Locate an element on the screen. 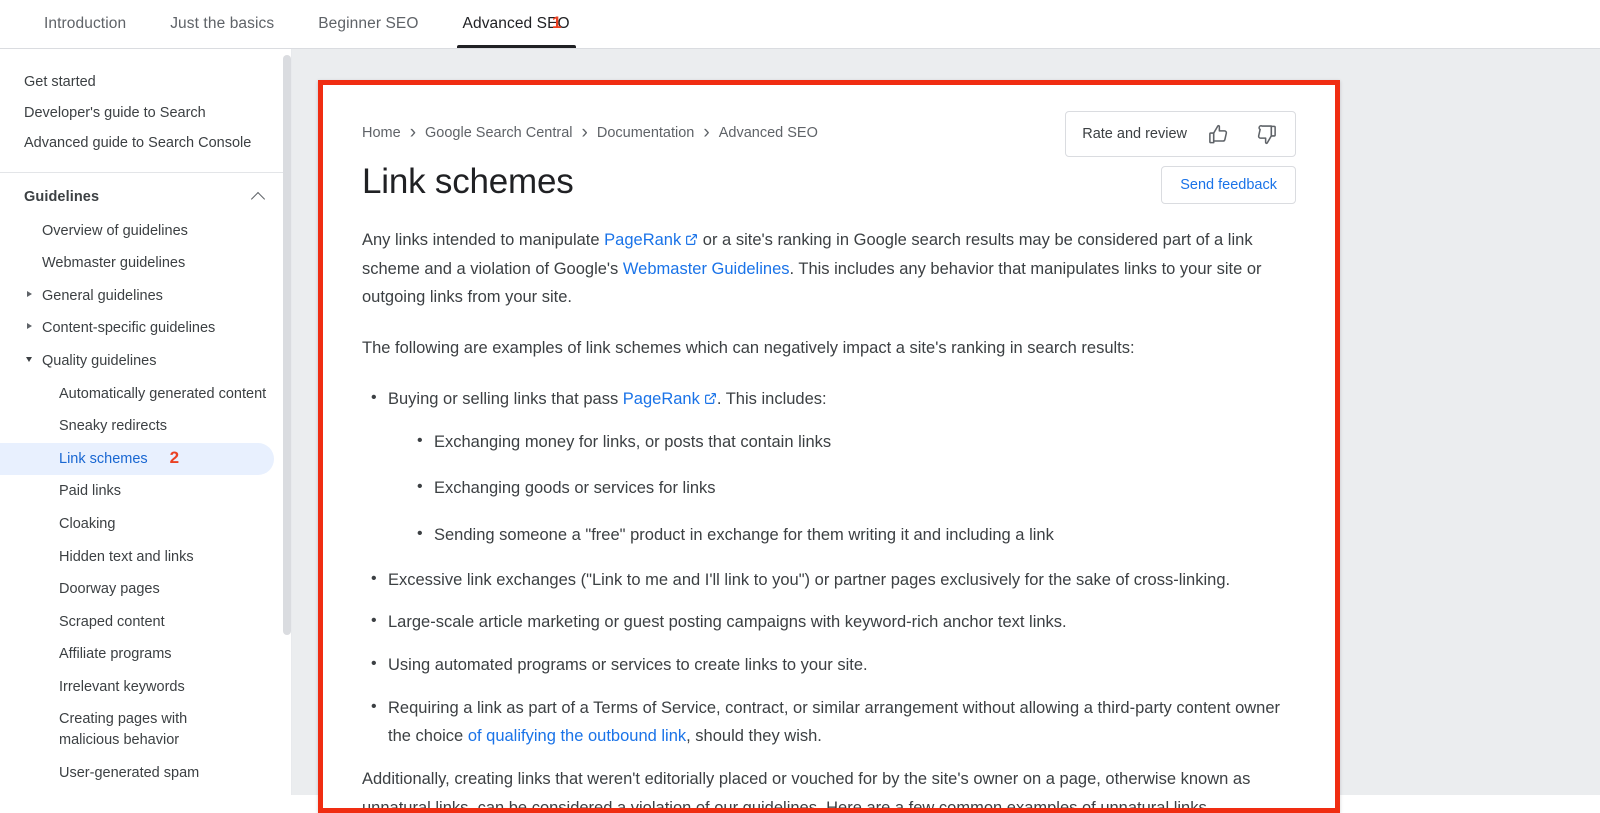 This screenshot has height=813, width=1600. breadcrumb-documentation: Documentation is located at coordinates (646, 133).